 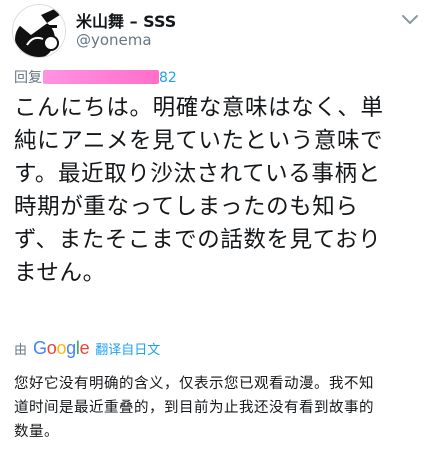 I want to click on display-name: 米山舞 – SSS, so click(x=126, y=20).